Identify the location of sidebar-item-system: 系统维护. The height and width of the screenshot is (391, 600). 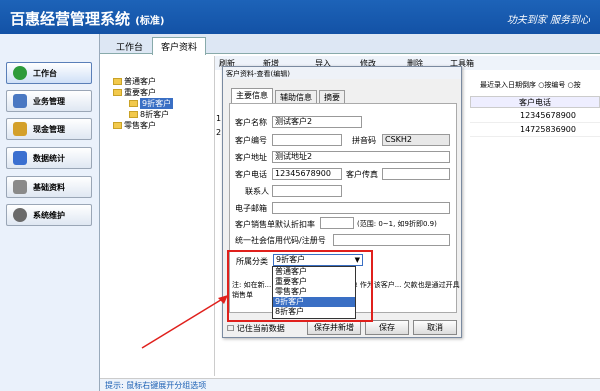
(49, 215).